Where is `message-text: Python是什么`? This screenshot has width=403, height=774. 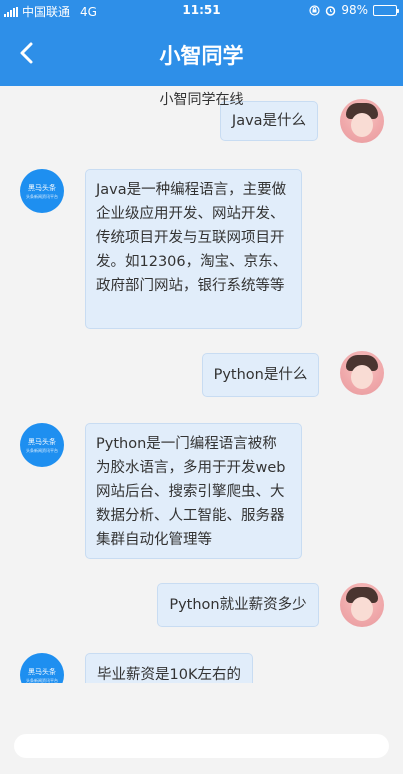
message-text: Python是什么 is located at coordinates (260, 375).